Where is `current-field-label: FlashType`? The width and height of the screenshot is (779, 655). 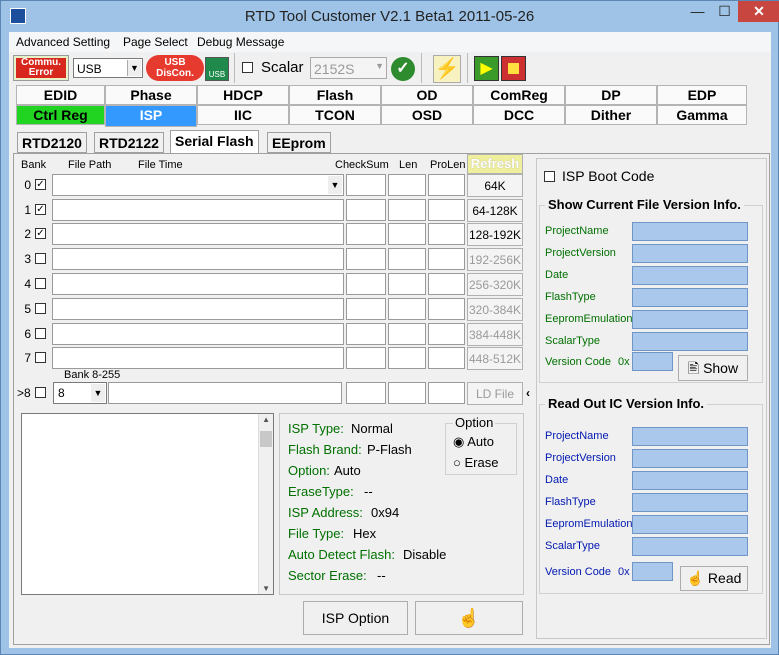 current-field-label: FlashType is located at coordinates (570, 297).